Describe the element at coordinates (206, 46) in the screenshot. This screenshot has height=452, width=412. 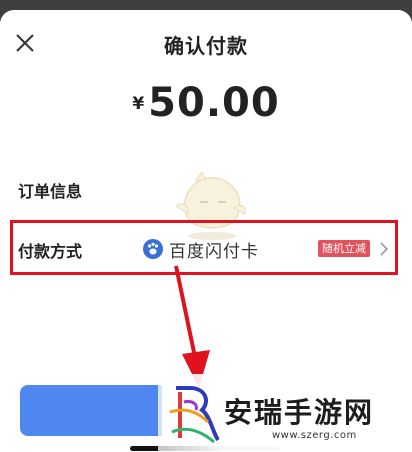
I see `page-title: 确认付款` at that location.